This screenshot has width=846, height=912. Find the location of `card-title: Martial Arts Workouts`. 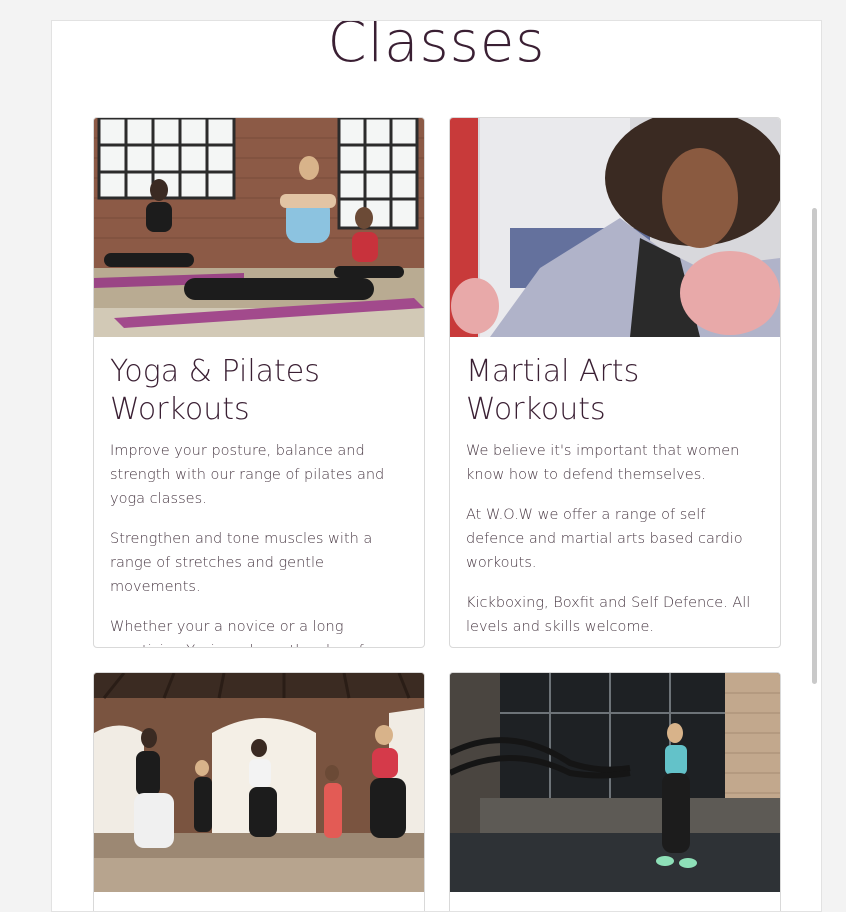

card-title: Martial Arts Workouts is located at coordinates (553, 390).